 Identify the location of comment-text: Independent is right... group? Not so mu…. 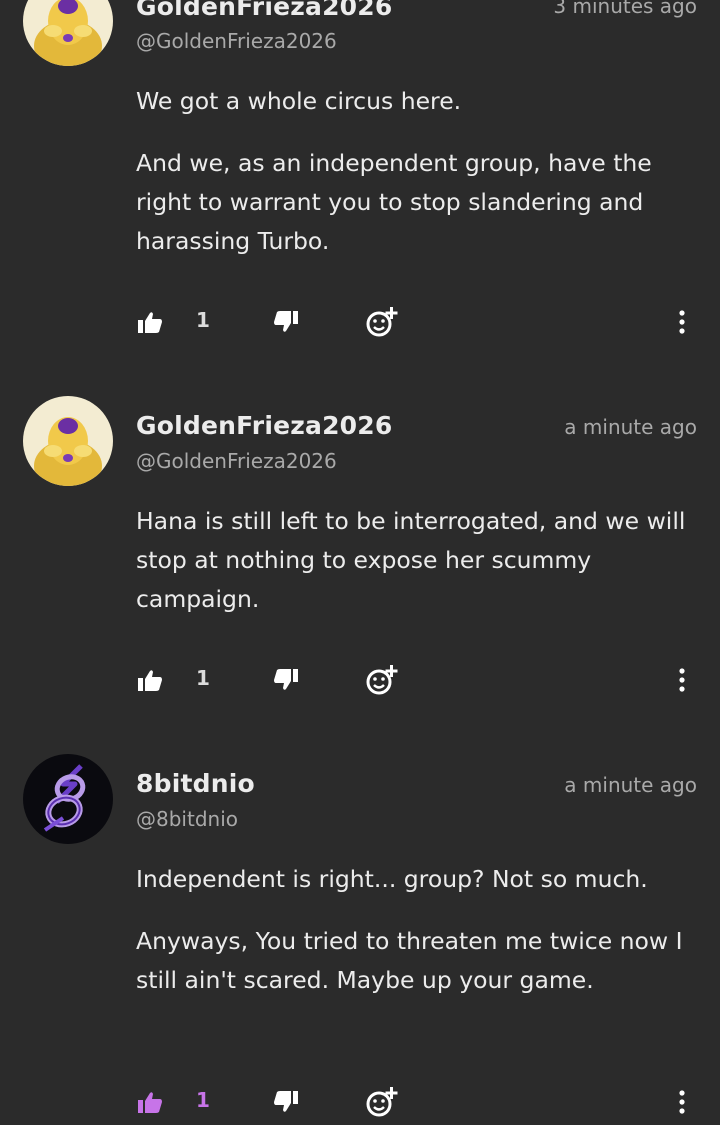
(392, 879).